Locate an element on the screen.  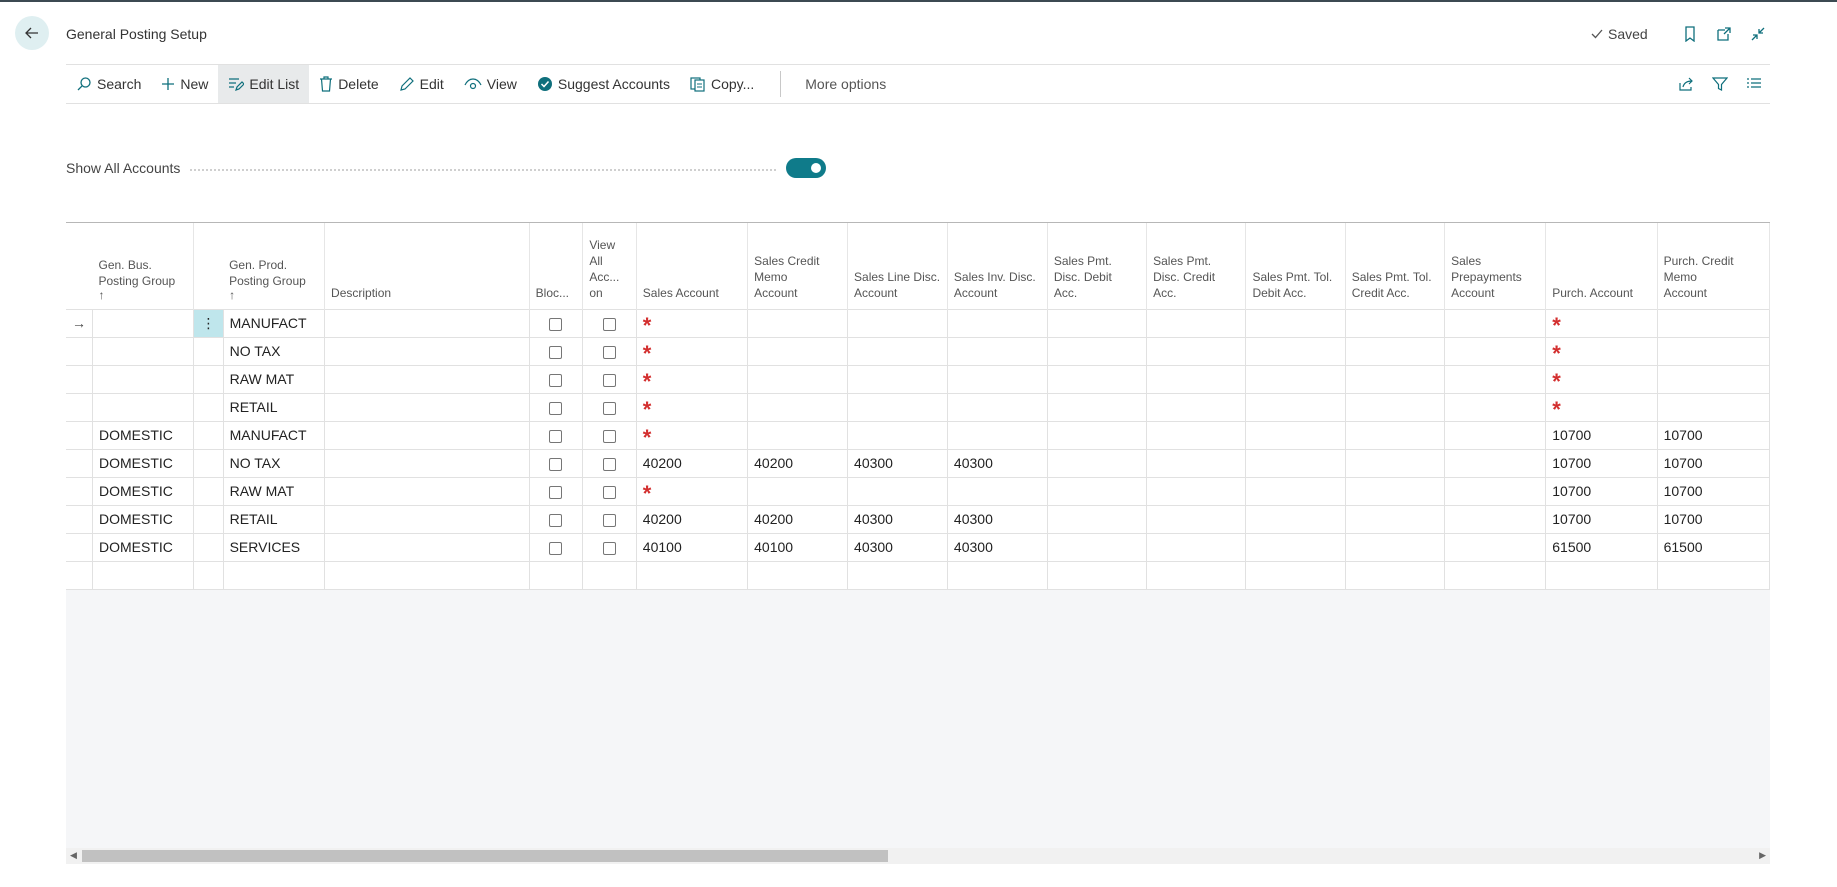
open-new-window-icon is located at coordinates (1724, 34).